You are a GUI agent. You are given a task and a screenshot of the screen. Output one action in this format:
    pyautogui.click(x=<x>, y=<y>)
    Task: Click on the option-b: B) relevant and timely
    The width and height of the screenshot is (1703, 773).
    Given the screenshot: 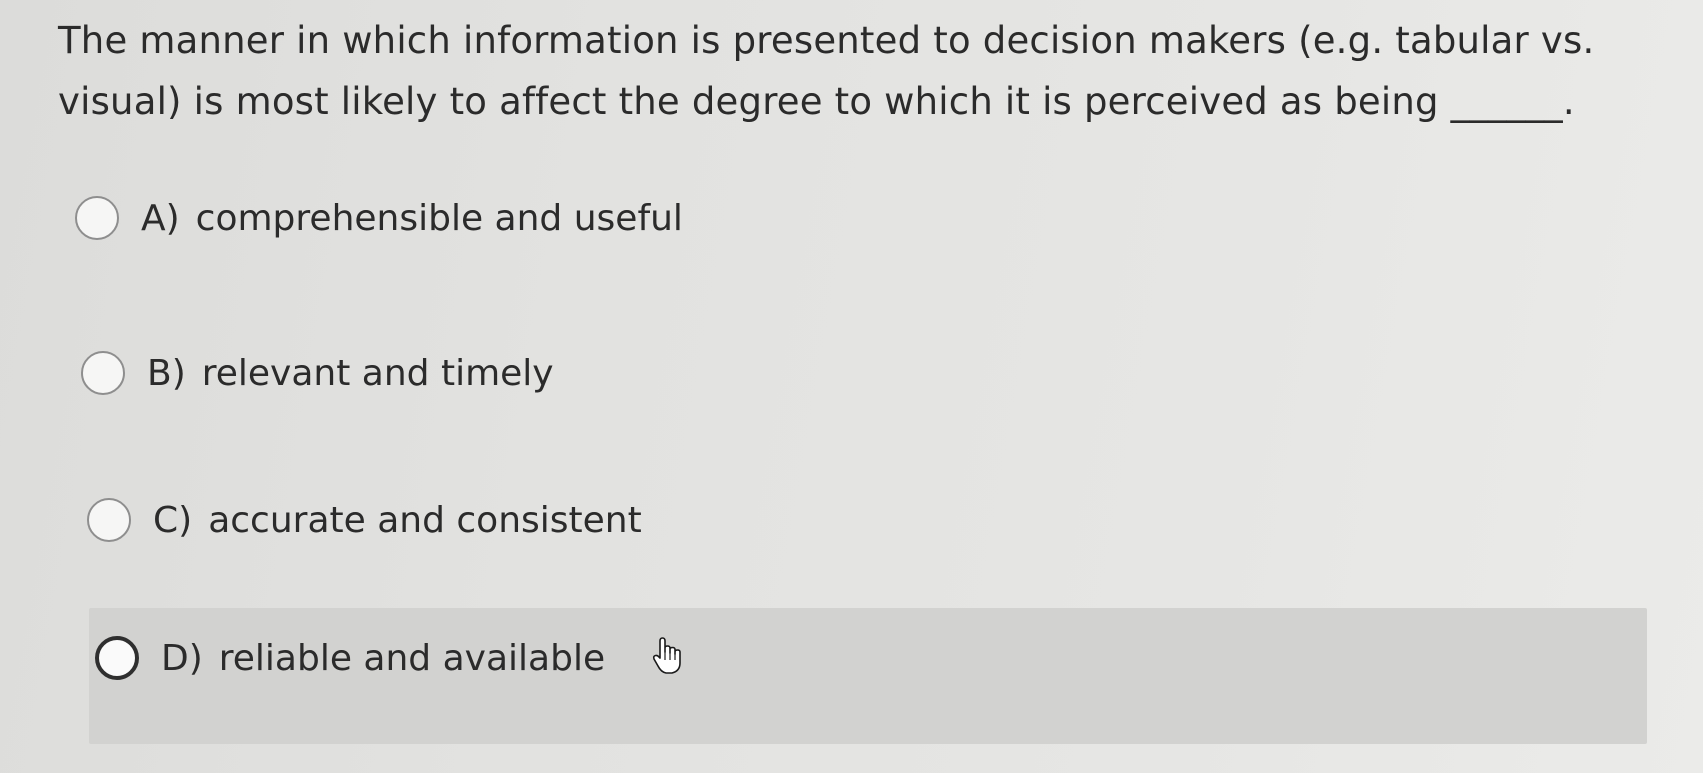 What is the action you would take?
    pyautogui.click(x=317, y=373)
    